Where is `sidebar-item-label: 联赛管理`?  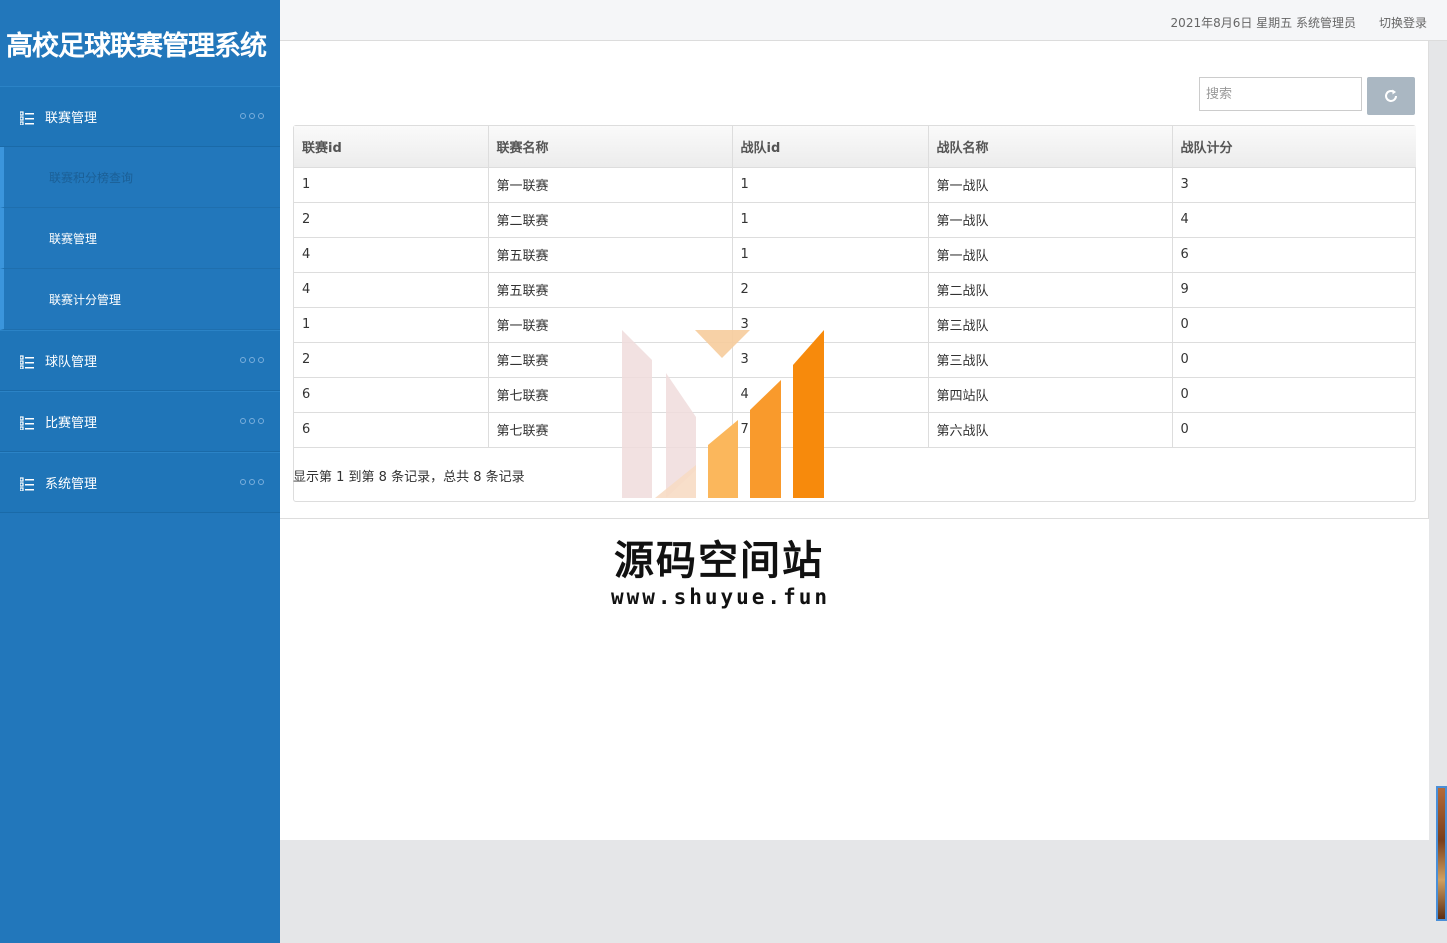 sidebar-item-label: 联赛管理 is located at coordinates (73, 238).